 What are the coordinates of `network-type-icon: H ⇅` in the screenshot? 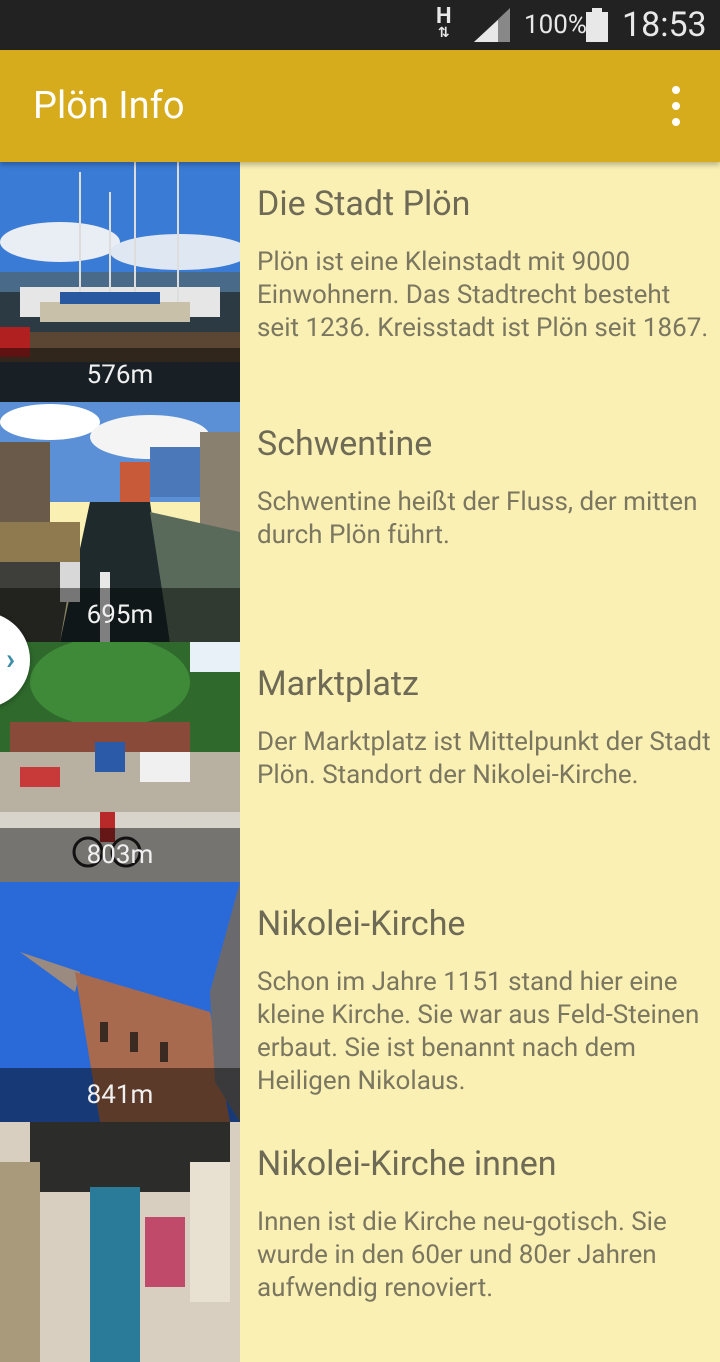 It's located at (444, 23).